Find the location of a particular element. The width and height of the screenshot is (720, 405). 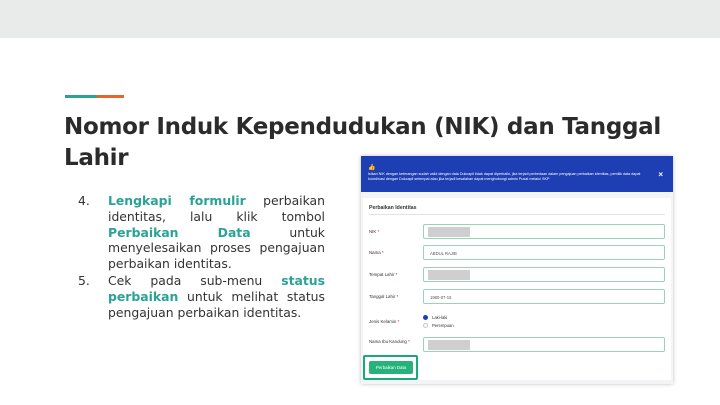

radio-selected-icon is located at coordinates (425, 317).